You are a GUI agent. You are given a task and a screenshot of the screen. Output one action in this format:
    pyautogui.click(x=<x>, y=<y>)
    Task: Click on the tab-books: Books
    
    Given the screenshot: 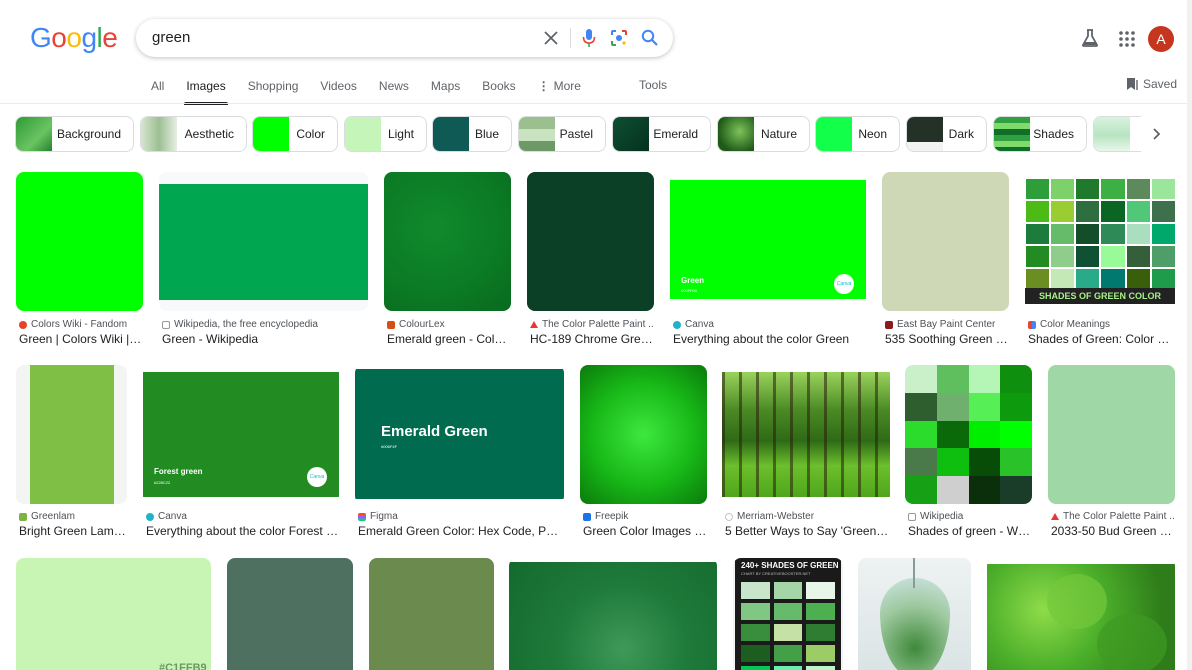 What is the action you would take?
    pyautogui.click(x=498, y=91)
    